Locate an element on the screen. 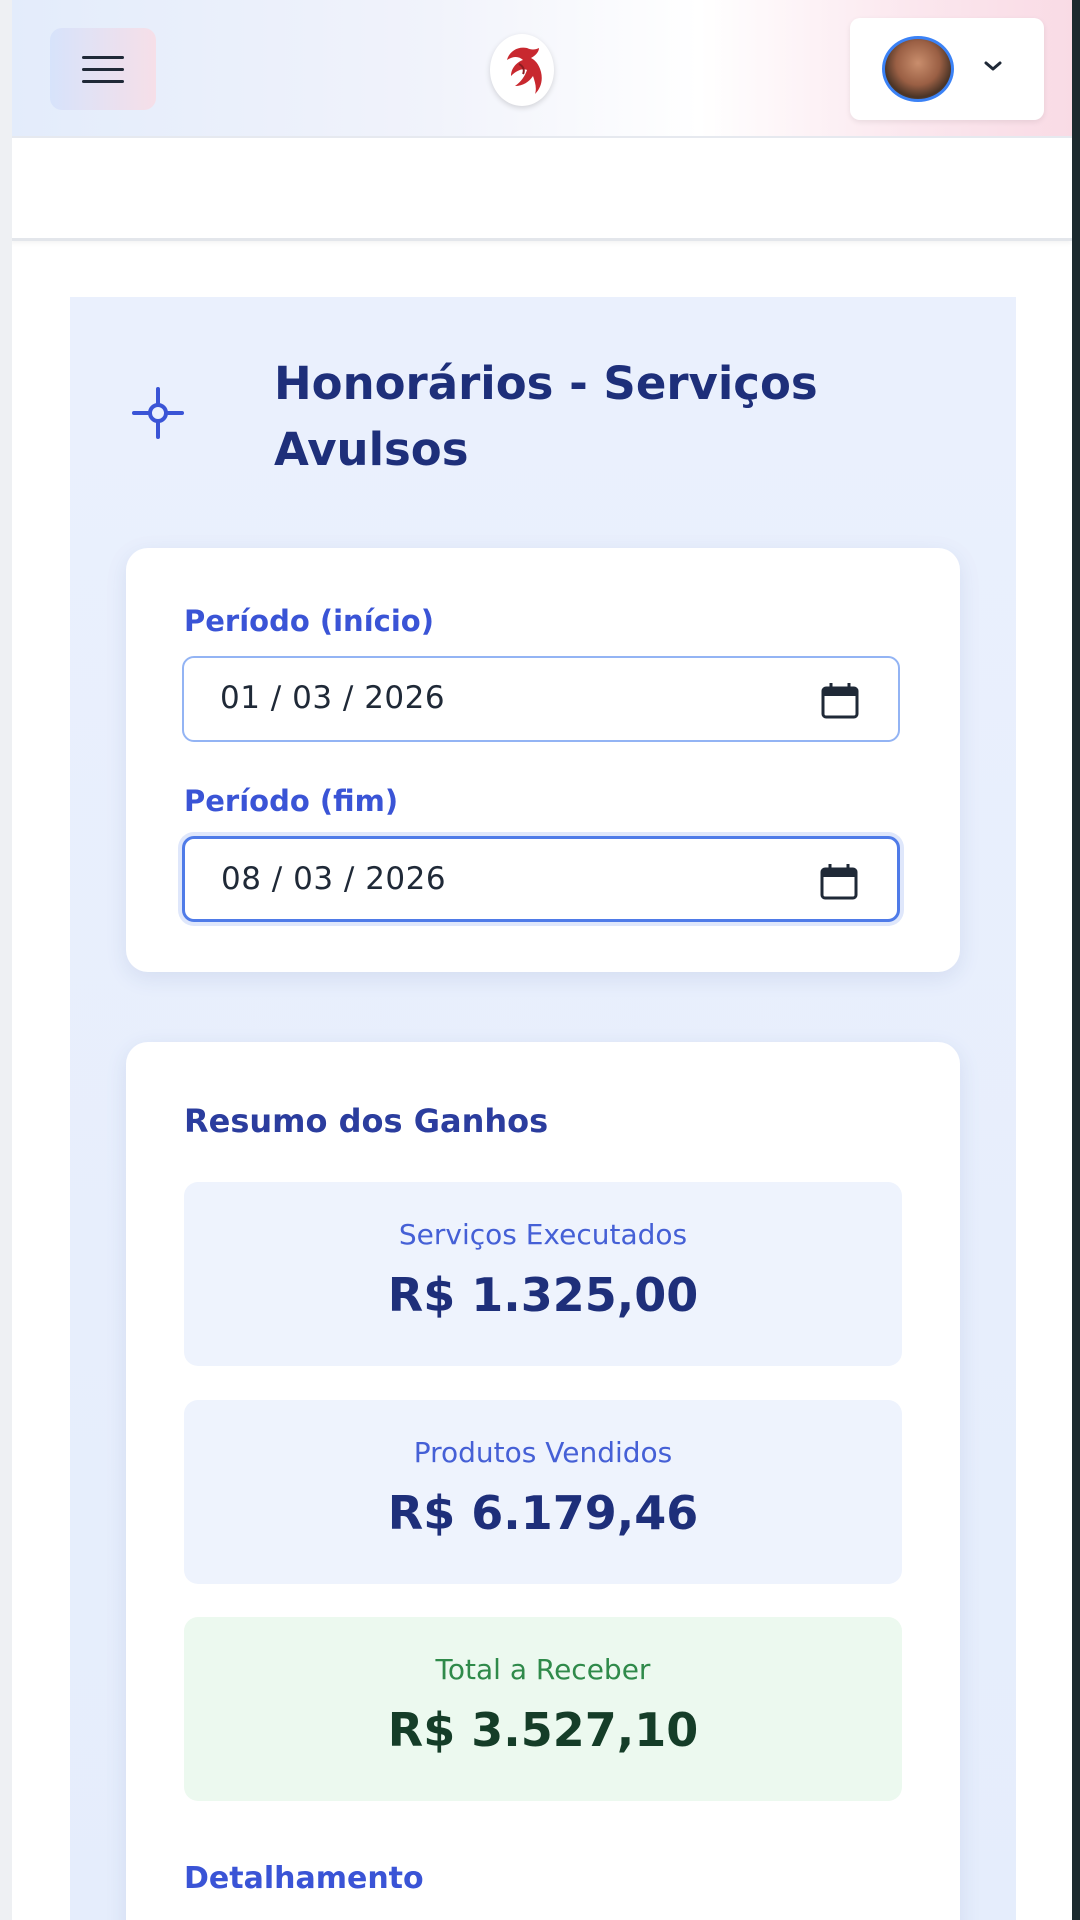  end-date-input: 08 / 03 / 2026 is located at coordinates (541, 879).